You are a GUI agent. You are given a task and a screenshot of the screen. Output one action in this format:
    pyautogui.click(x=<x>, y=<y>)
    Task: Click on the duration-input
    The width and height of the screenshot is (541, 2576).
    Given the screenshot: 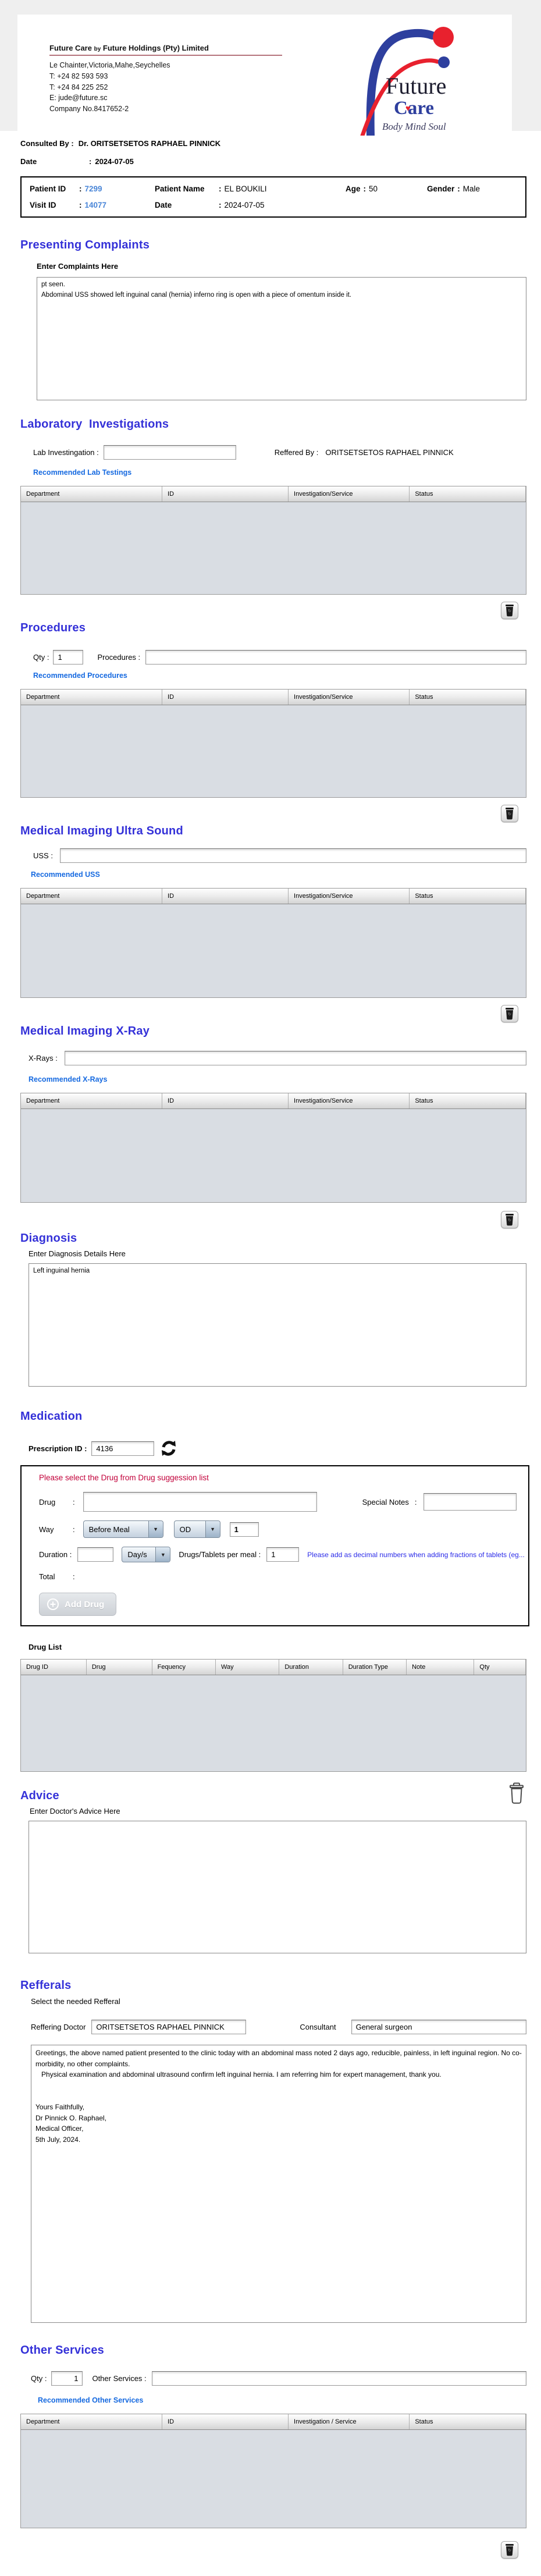 What is the action you would take?
    pyautogui.click(x=95, y=1555)
    